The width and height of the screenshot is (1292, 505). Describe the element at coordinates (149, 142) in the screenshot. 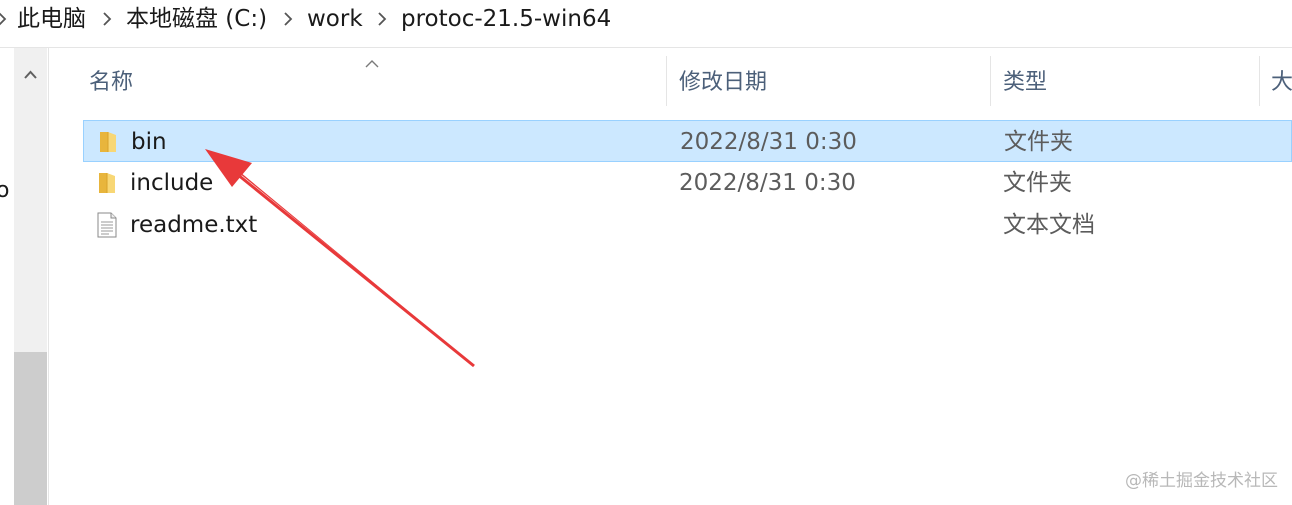

I see `file-name: bin` at that location.